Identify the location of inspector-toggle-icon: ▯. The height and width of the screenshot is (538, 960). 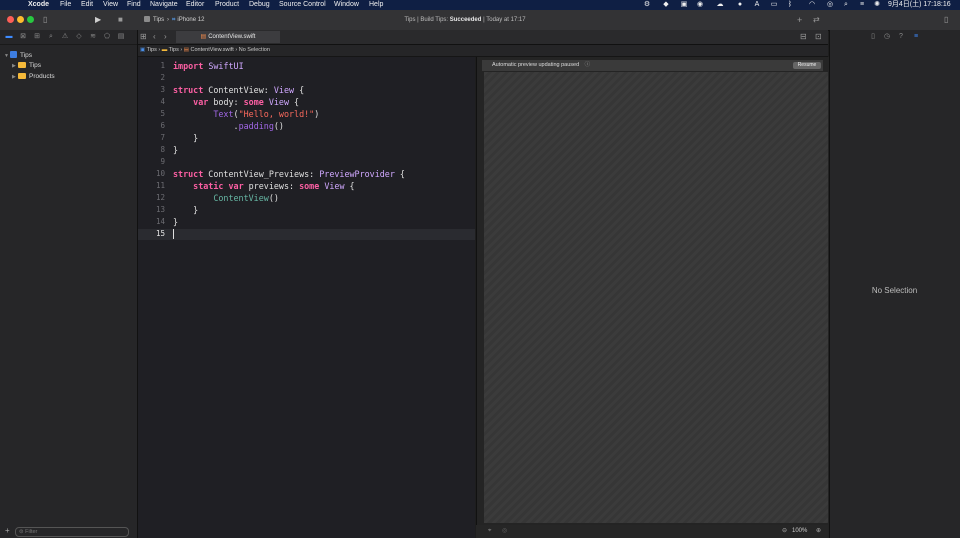
(946, 20).